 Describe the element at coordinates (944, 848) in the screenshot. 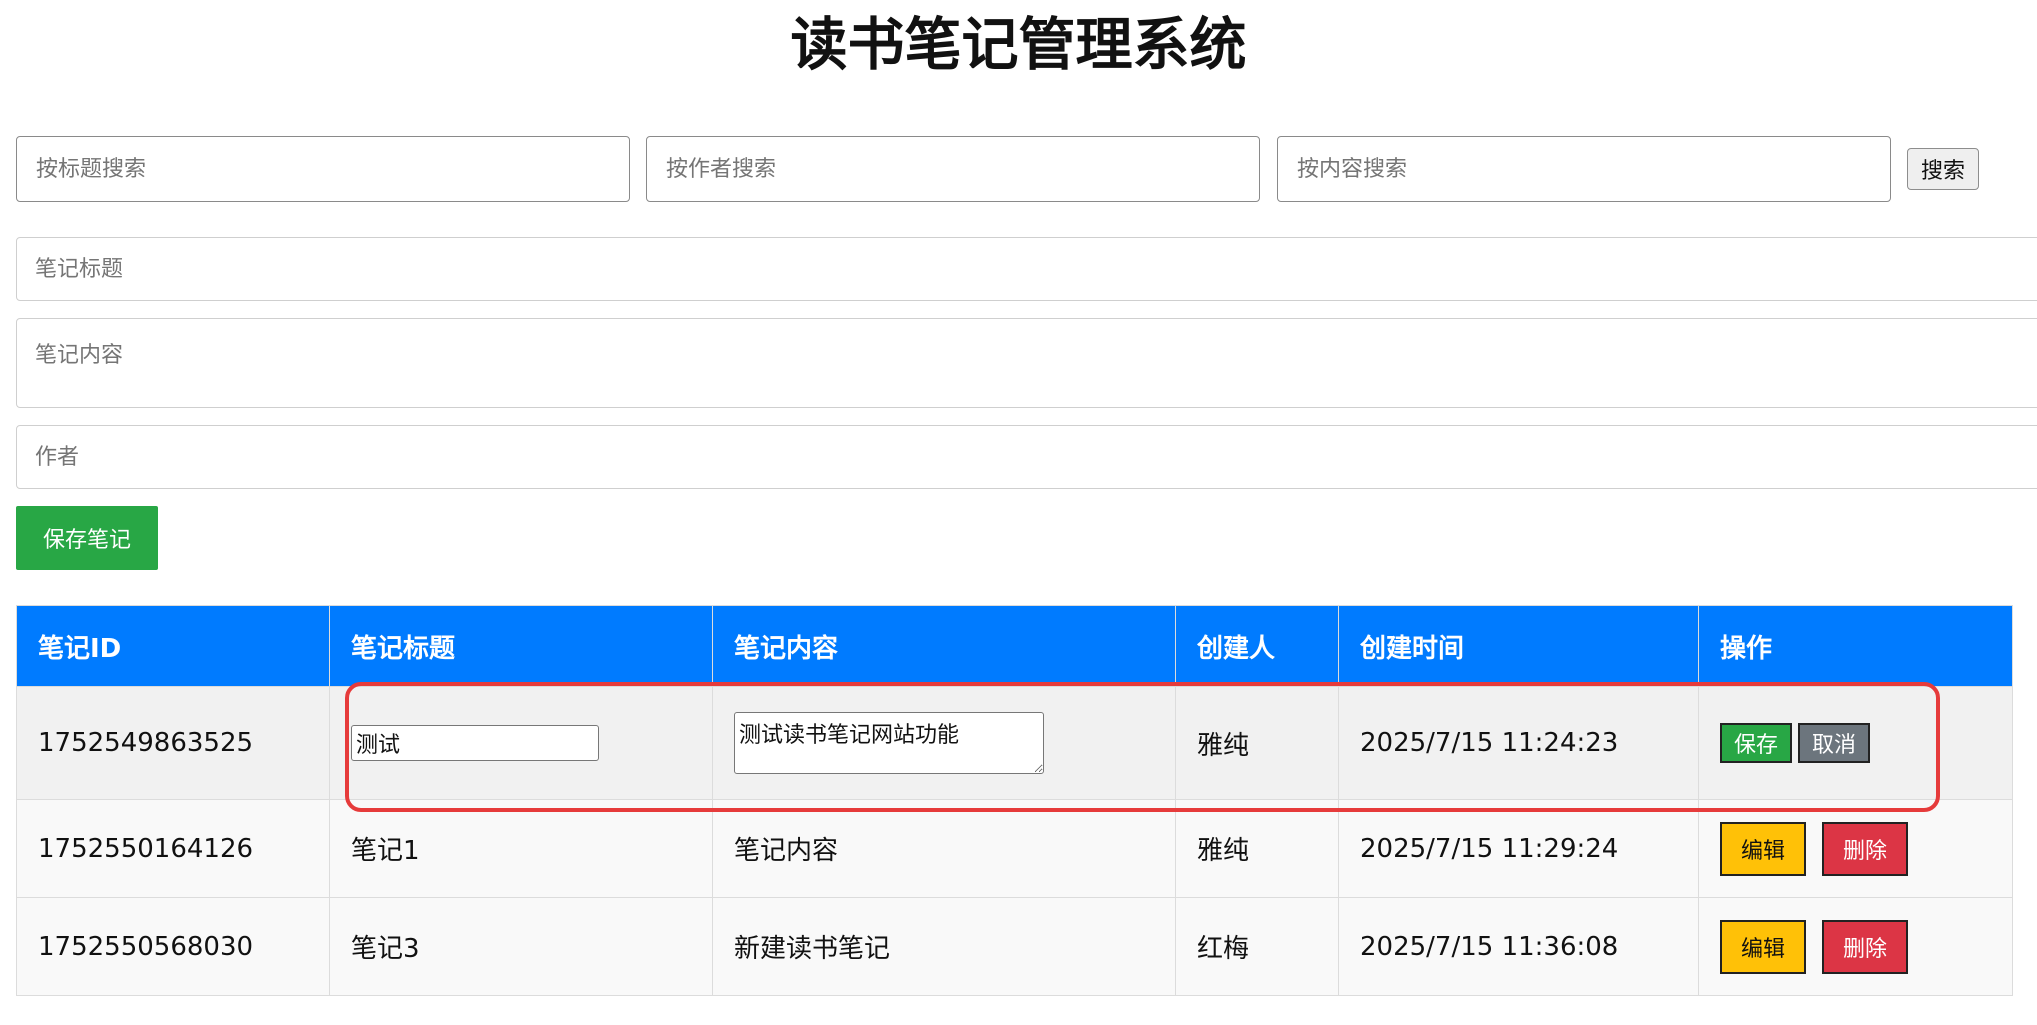

I see `cell-note-content: 笔记内容` at that location.